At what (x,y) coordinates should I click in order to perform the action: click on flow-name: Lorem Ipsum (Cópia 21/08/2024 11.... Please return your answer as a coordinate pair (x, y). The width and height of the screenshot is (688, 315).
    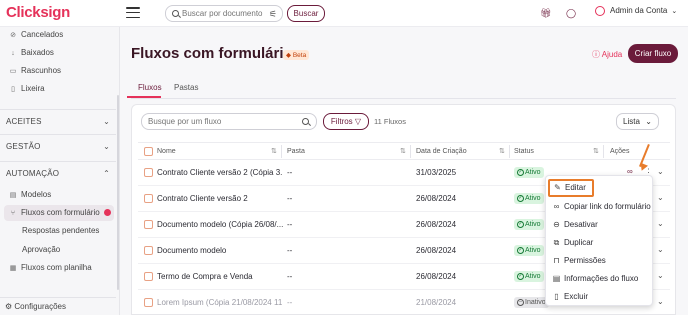
    Looking at the image, I should click on (220, 302).